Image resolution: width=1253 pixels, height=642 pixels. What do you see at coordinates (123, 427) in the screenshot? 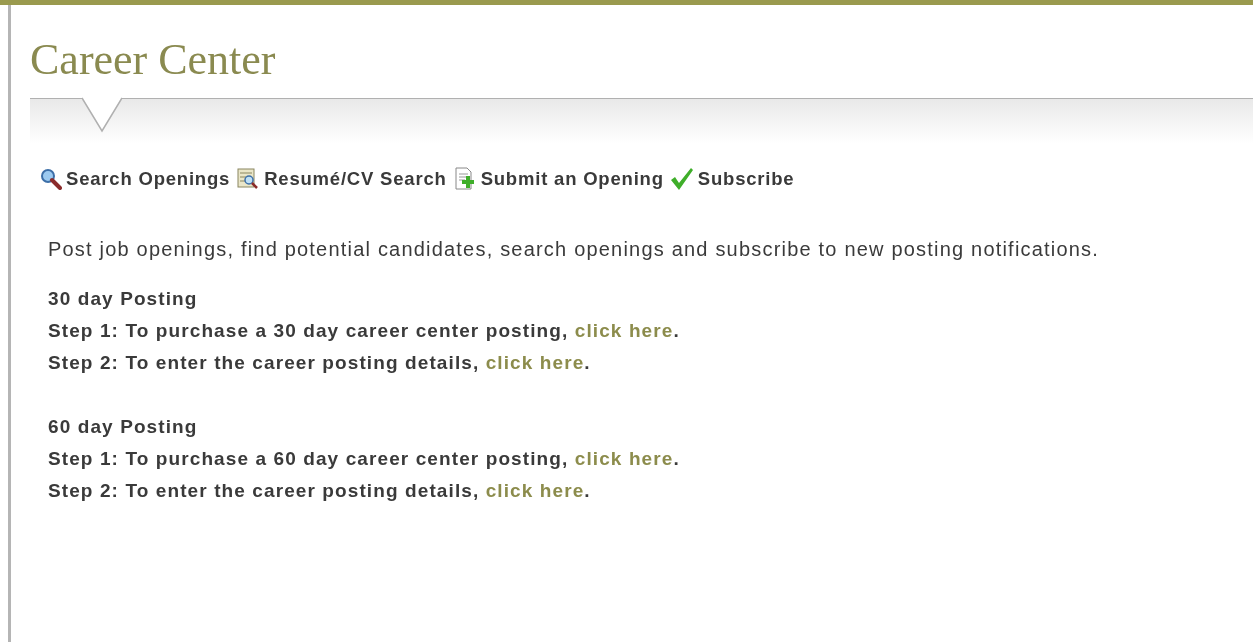
I see `section-heading: 60 day Posting` at bounding box center [123, 427].